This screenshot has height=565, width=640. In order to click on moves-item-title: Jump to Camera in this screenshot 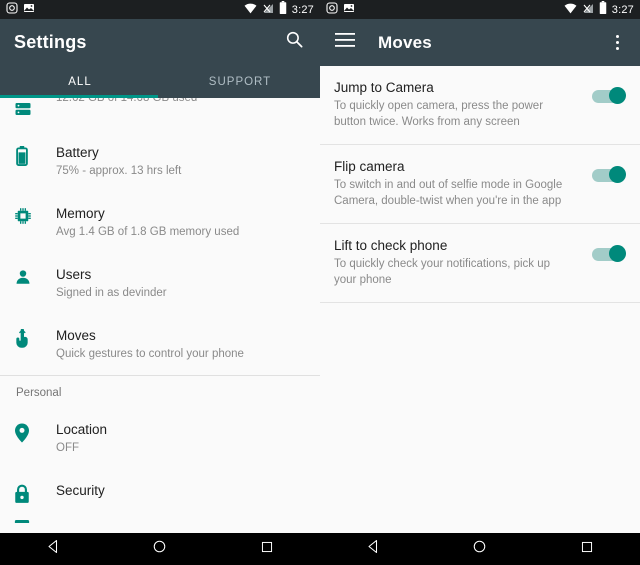, I will do `click(384, 87)`.